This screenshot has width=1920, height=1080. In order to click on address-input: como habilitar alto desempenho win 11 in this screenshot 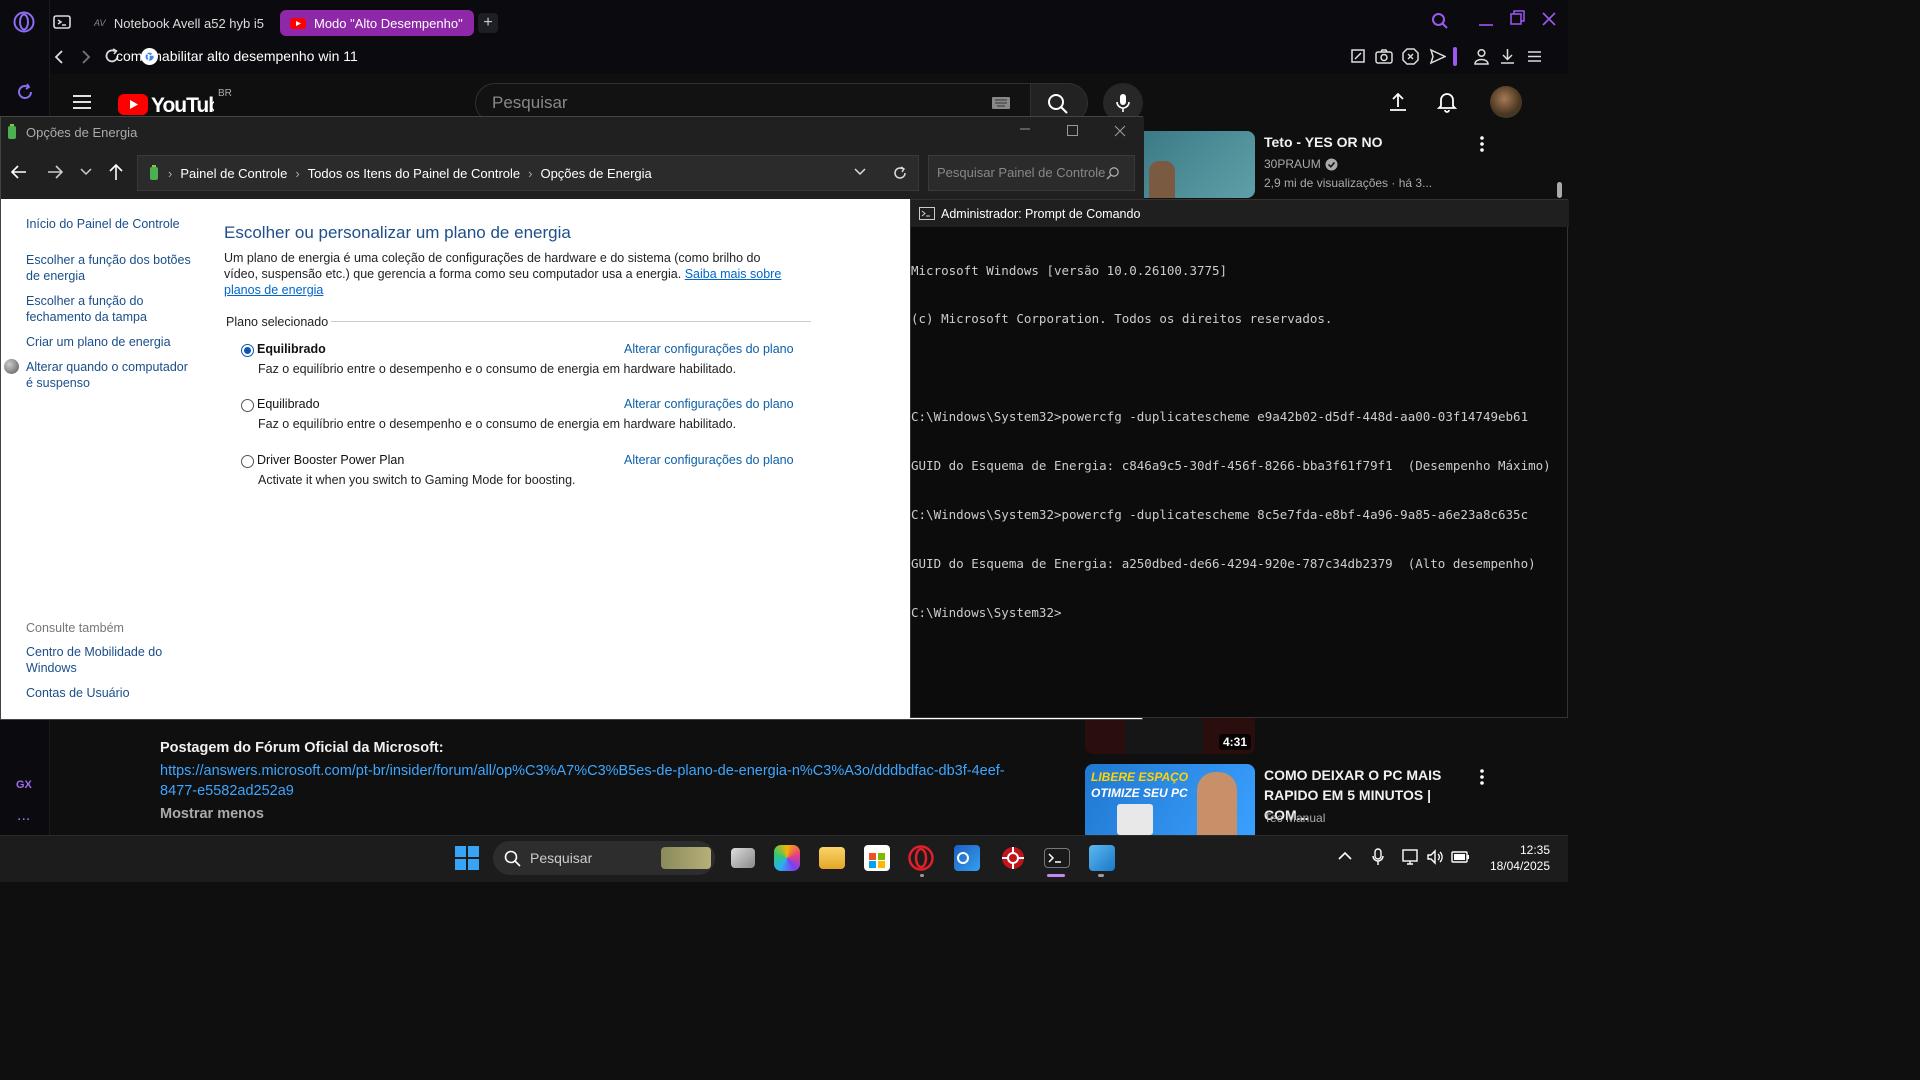, I will do `click(237, 56)`.